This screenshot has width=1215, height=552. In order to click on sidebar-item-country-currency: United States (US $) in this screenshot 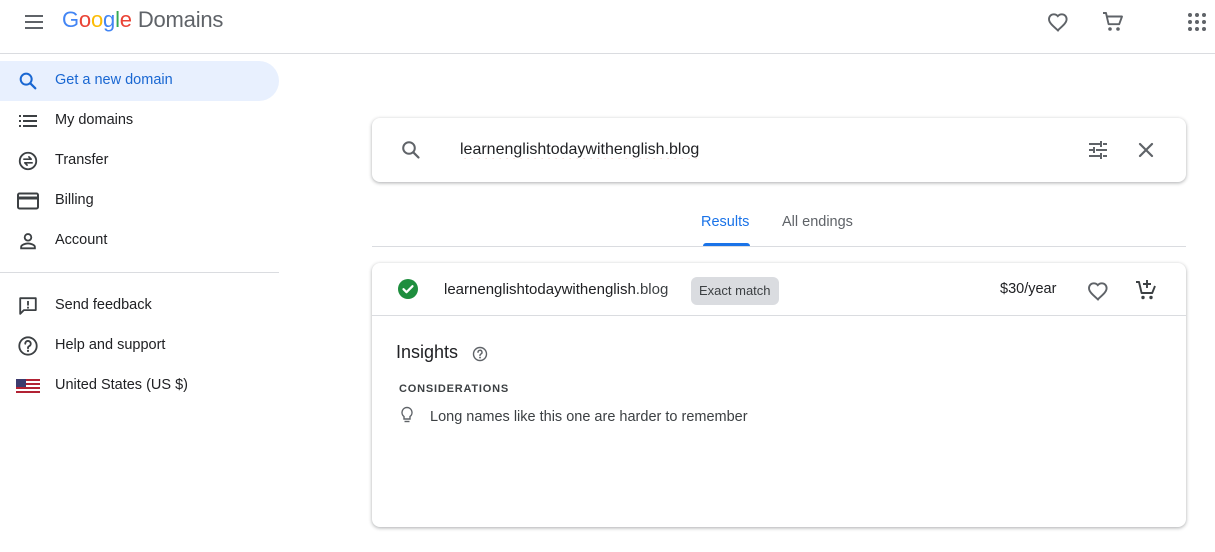, I will do `click(139, 386)`.